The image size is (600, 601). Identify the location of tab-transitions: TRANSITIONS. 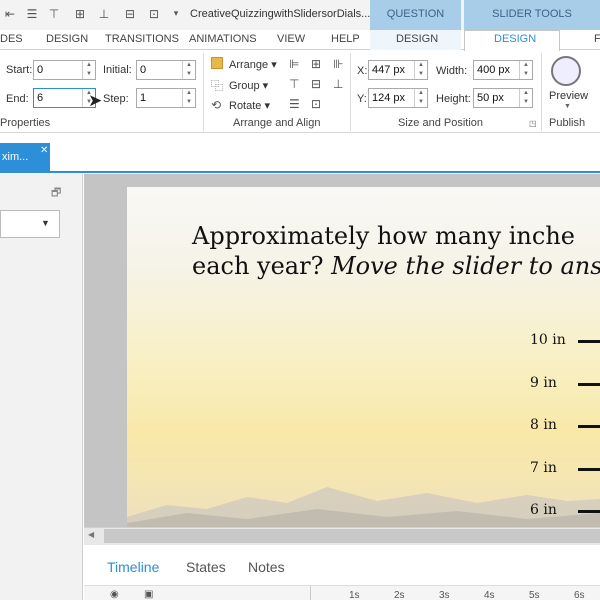
(142, 39).